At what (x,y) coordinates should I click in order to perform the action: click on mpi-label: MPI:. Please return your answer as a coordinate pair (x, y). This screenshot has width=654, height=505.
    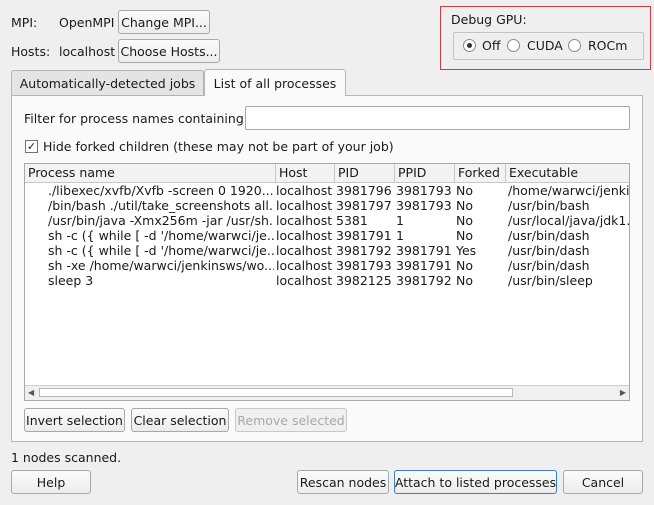
    Looking at the image, I should click on (24, 22).